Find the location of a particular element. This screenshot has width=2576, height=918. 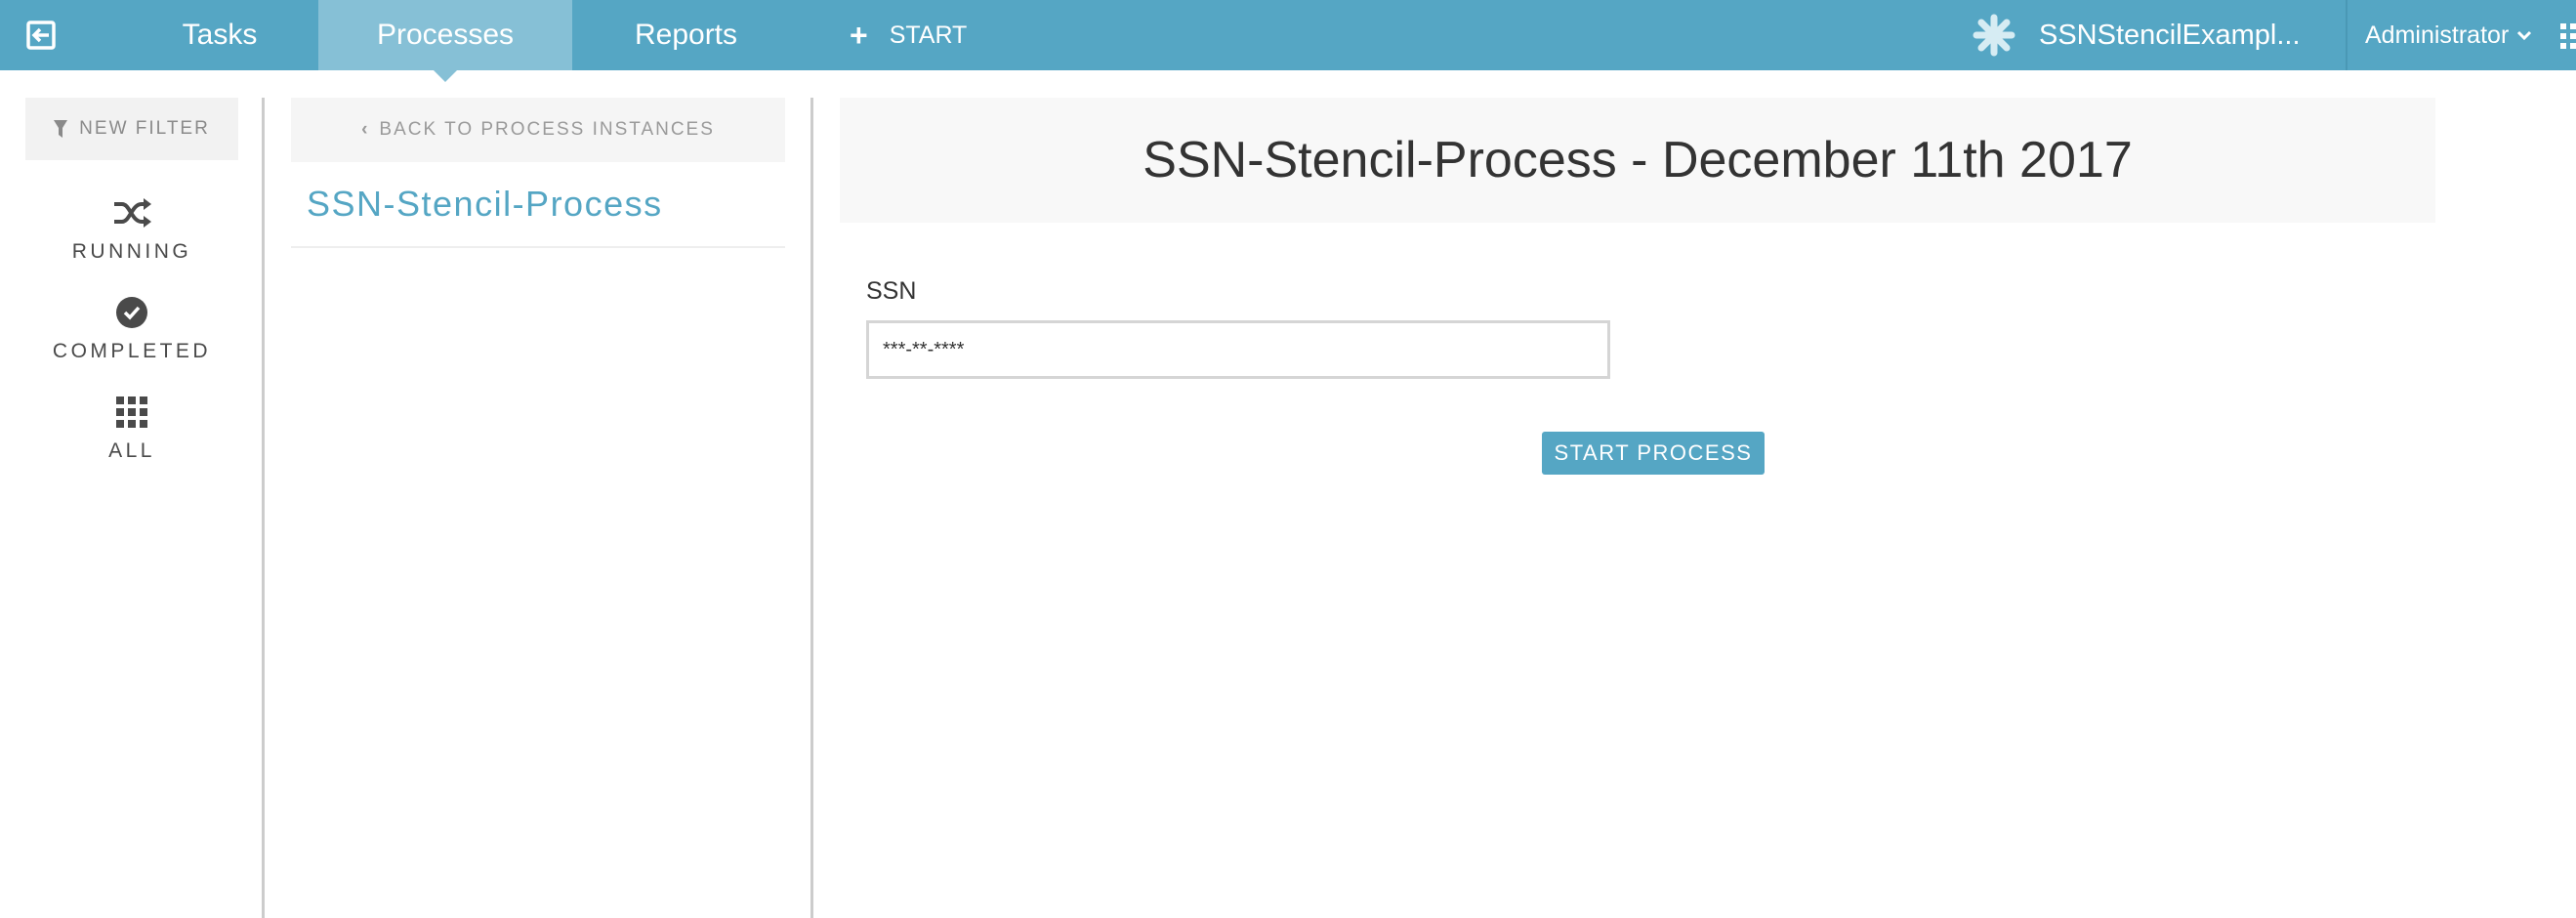

filter-running-label: RUNNING is located at coordinates (131, 251).